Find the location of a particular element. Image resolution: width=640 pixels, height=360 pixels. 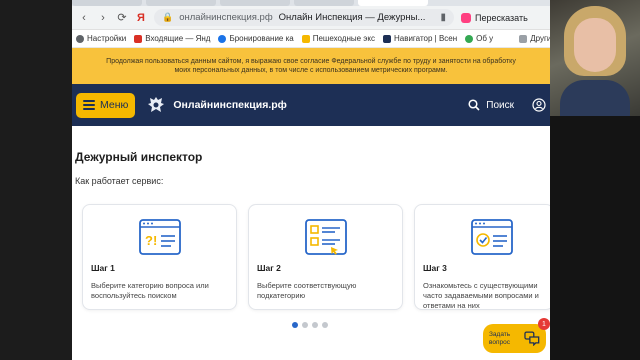

folder-icon is located at coordinates (523, 38).